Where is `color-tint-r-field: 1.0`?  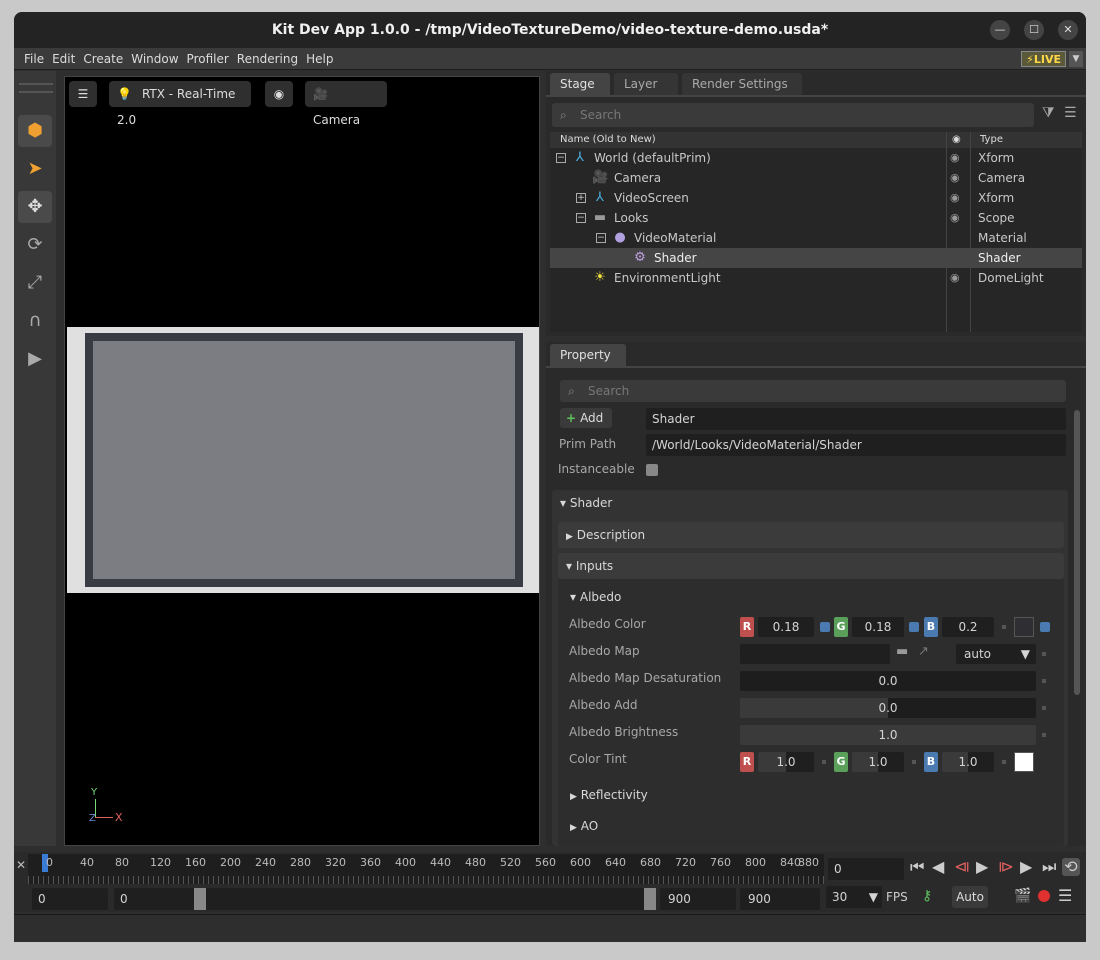
color-tint-r-field: 1.0 is located at coordinates (786, 762).